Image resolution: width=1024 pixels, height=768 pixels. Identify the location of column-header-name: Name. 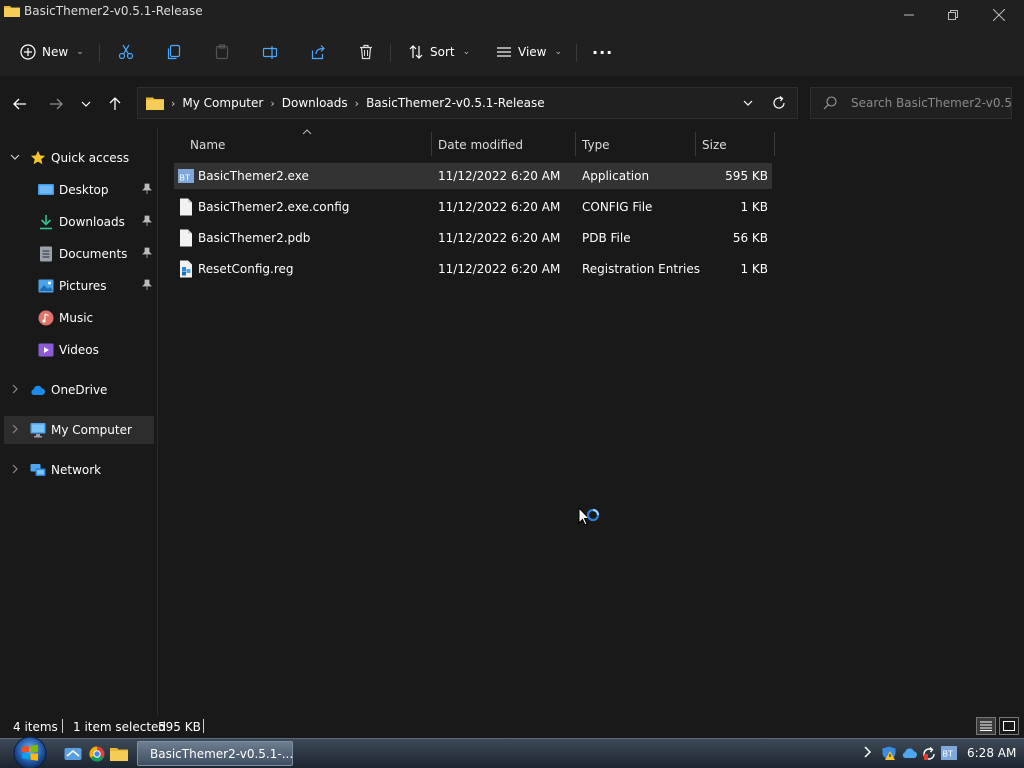
(207, 145).